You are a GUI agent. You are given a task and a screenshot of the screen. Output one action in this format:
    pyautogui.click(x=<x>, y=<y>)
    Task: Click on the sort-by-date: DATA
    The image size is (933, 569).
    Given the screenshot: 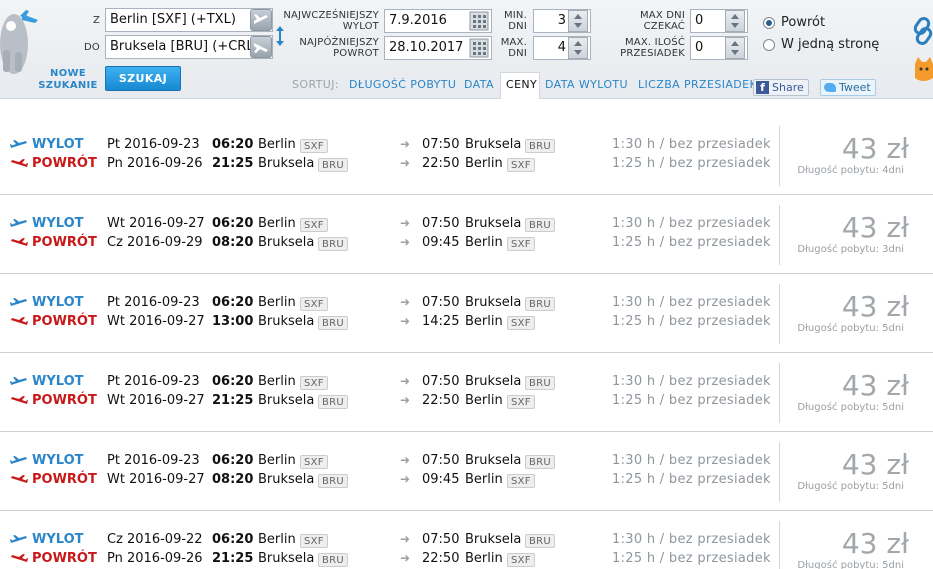 What is the action you would take?
    pyautogui.click(x=479, y=84)
    